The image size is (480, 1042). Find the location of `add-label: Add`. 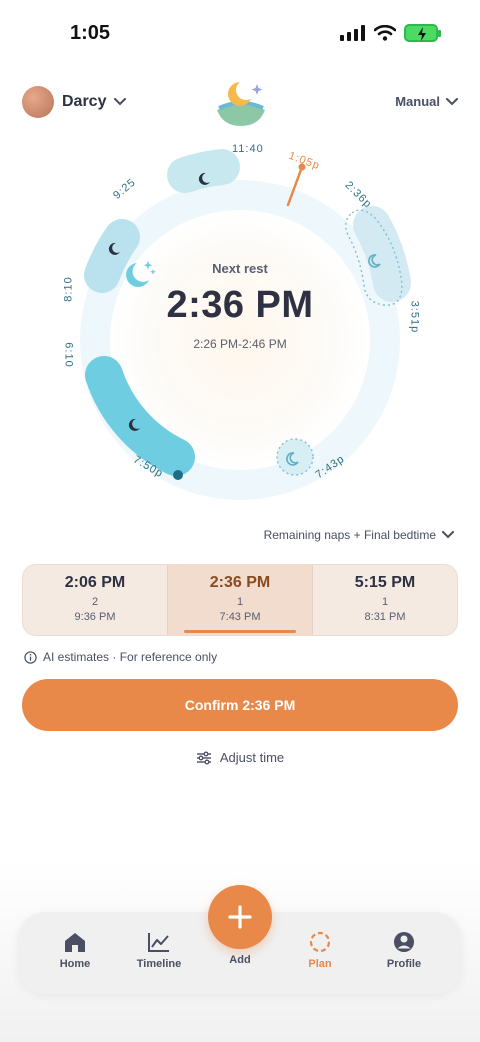

add-label: Add is located at coordinates (240, 960).